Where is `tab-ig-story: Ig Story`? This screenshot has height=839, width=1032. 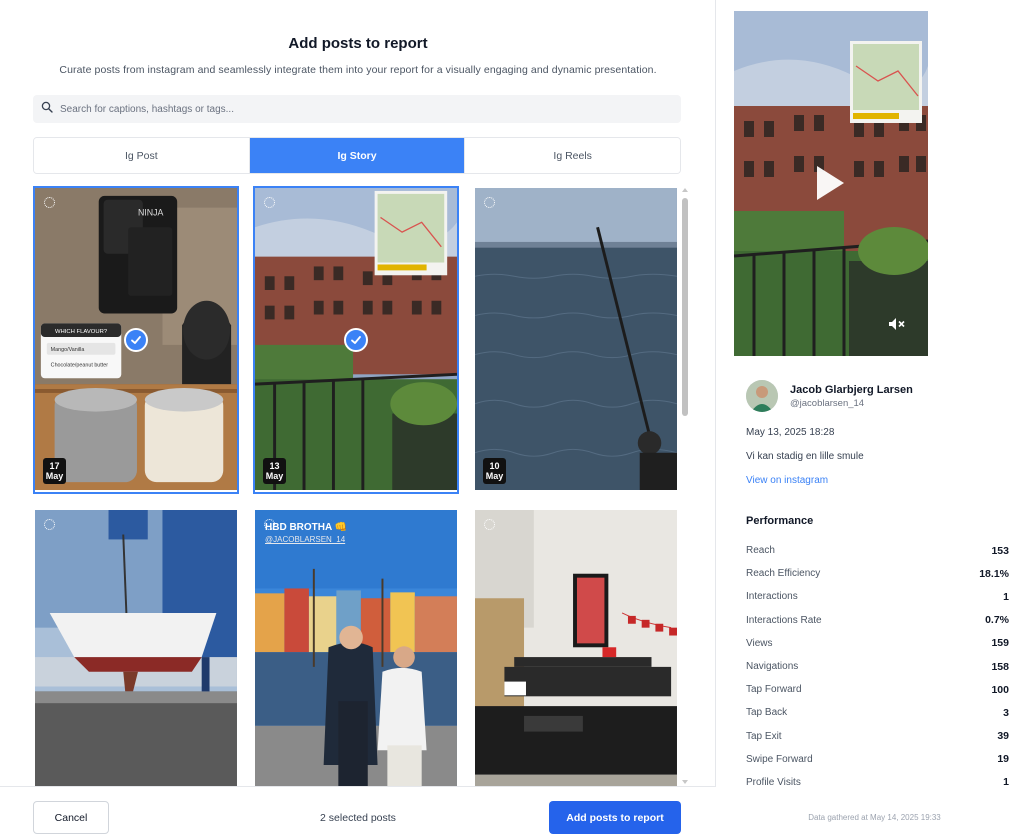
tab-ig-story: Ig Story is located at coordinates (356, 155).